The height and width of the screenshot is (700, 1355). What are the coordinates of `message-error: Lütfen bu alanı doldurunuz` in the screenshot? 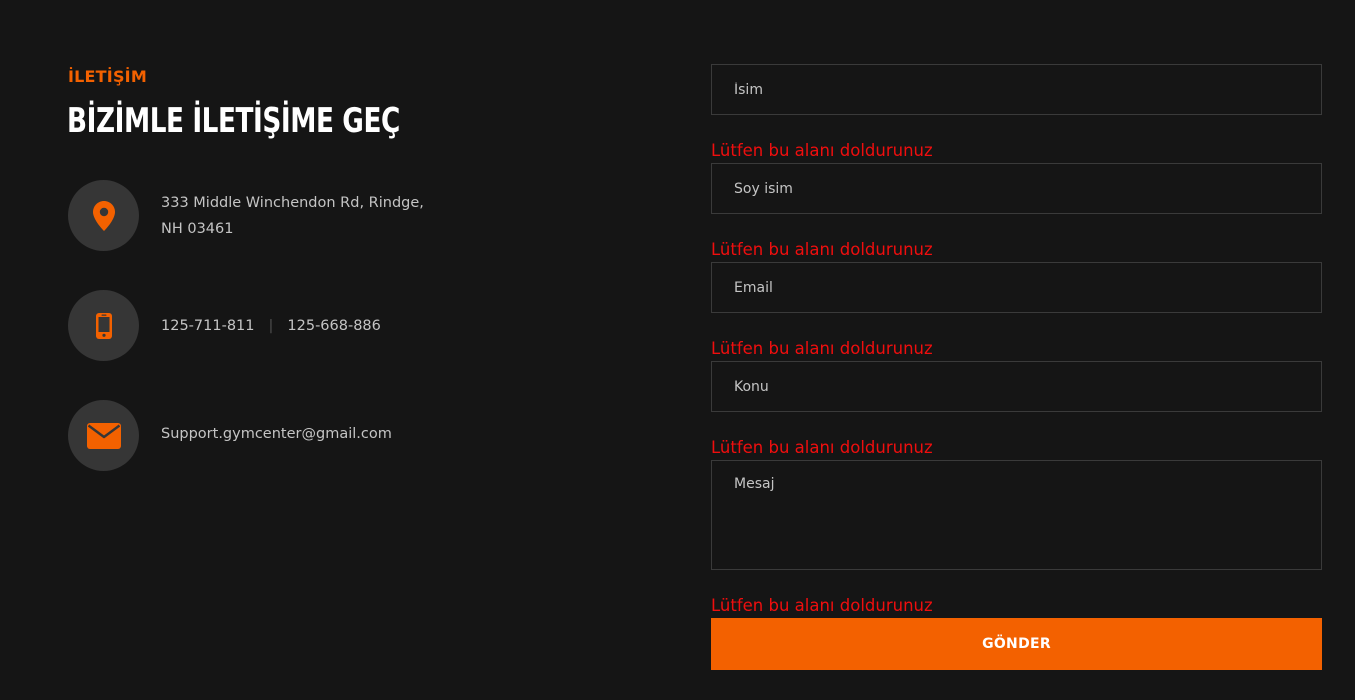 It's located at (822, 605).